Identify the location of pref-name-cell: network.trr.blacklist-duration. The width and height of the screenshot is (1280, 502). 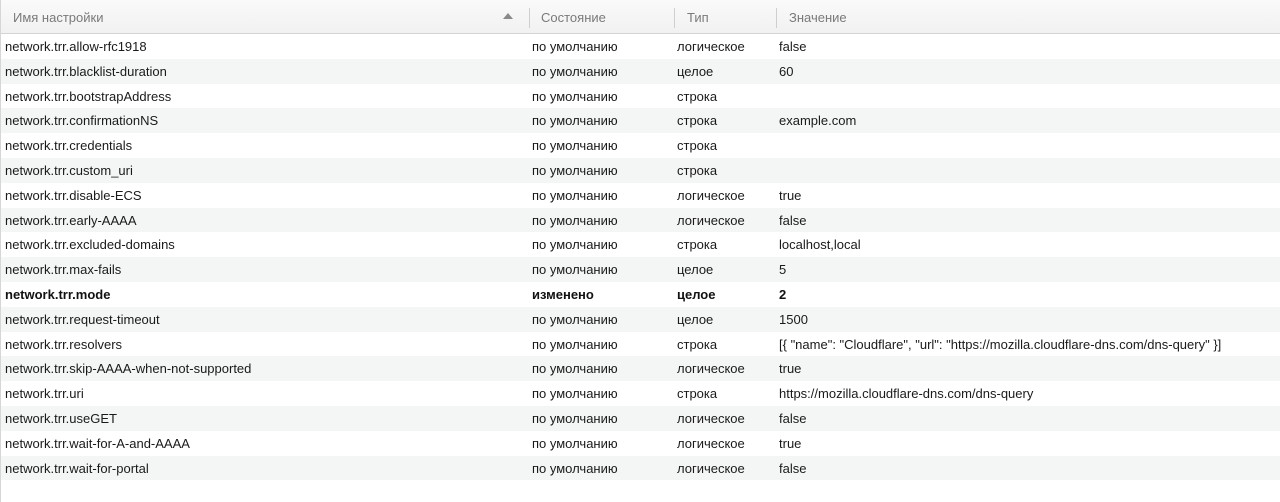
(86, 71).